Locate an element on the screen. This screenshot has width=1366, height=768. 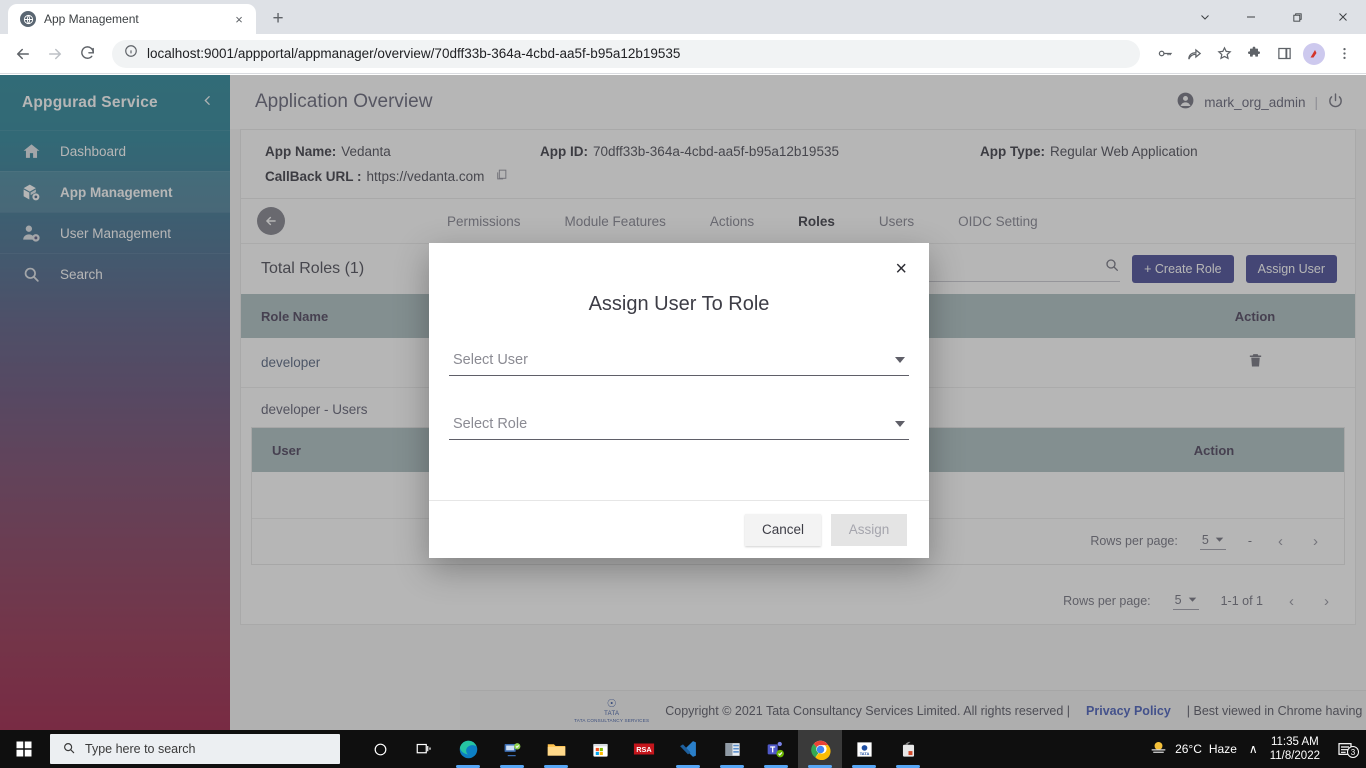
file-explorer-icon is located at coordinates (556, 749).